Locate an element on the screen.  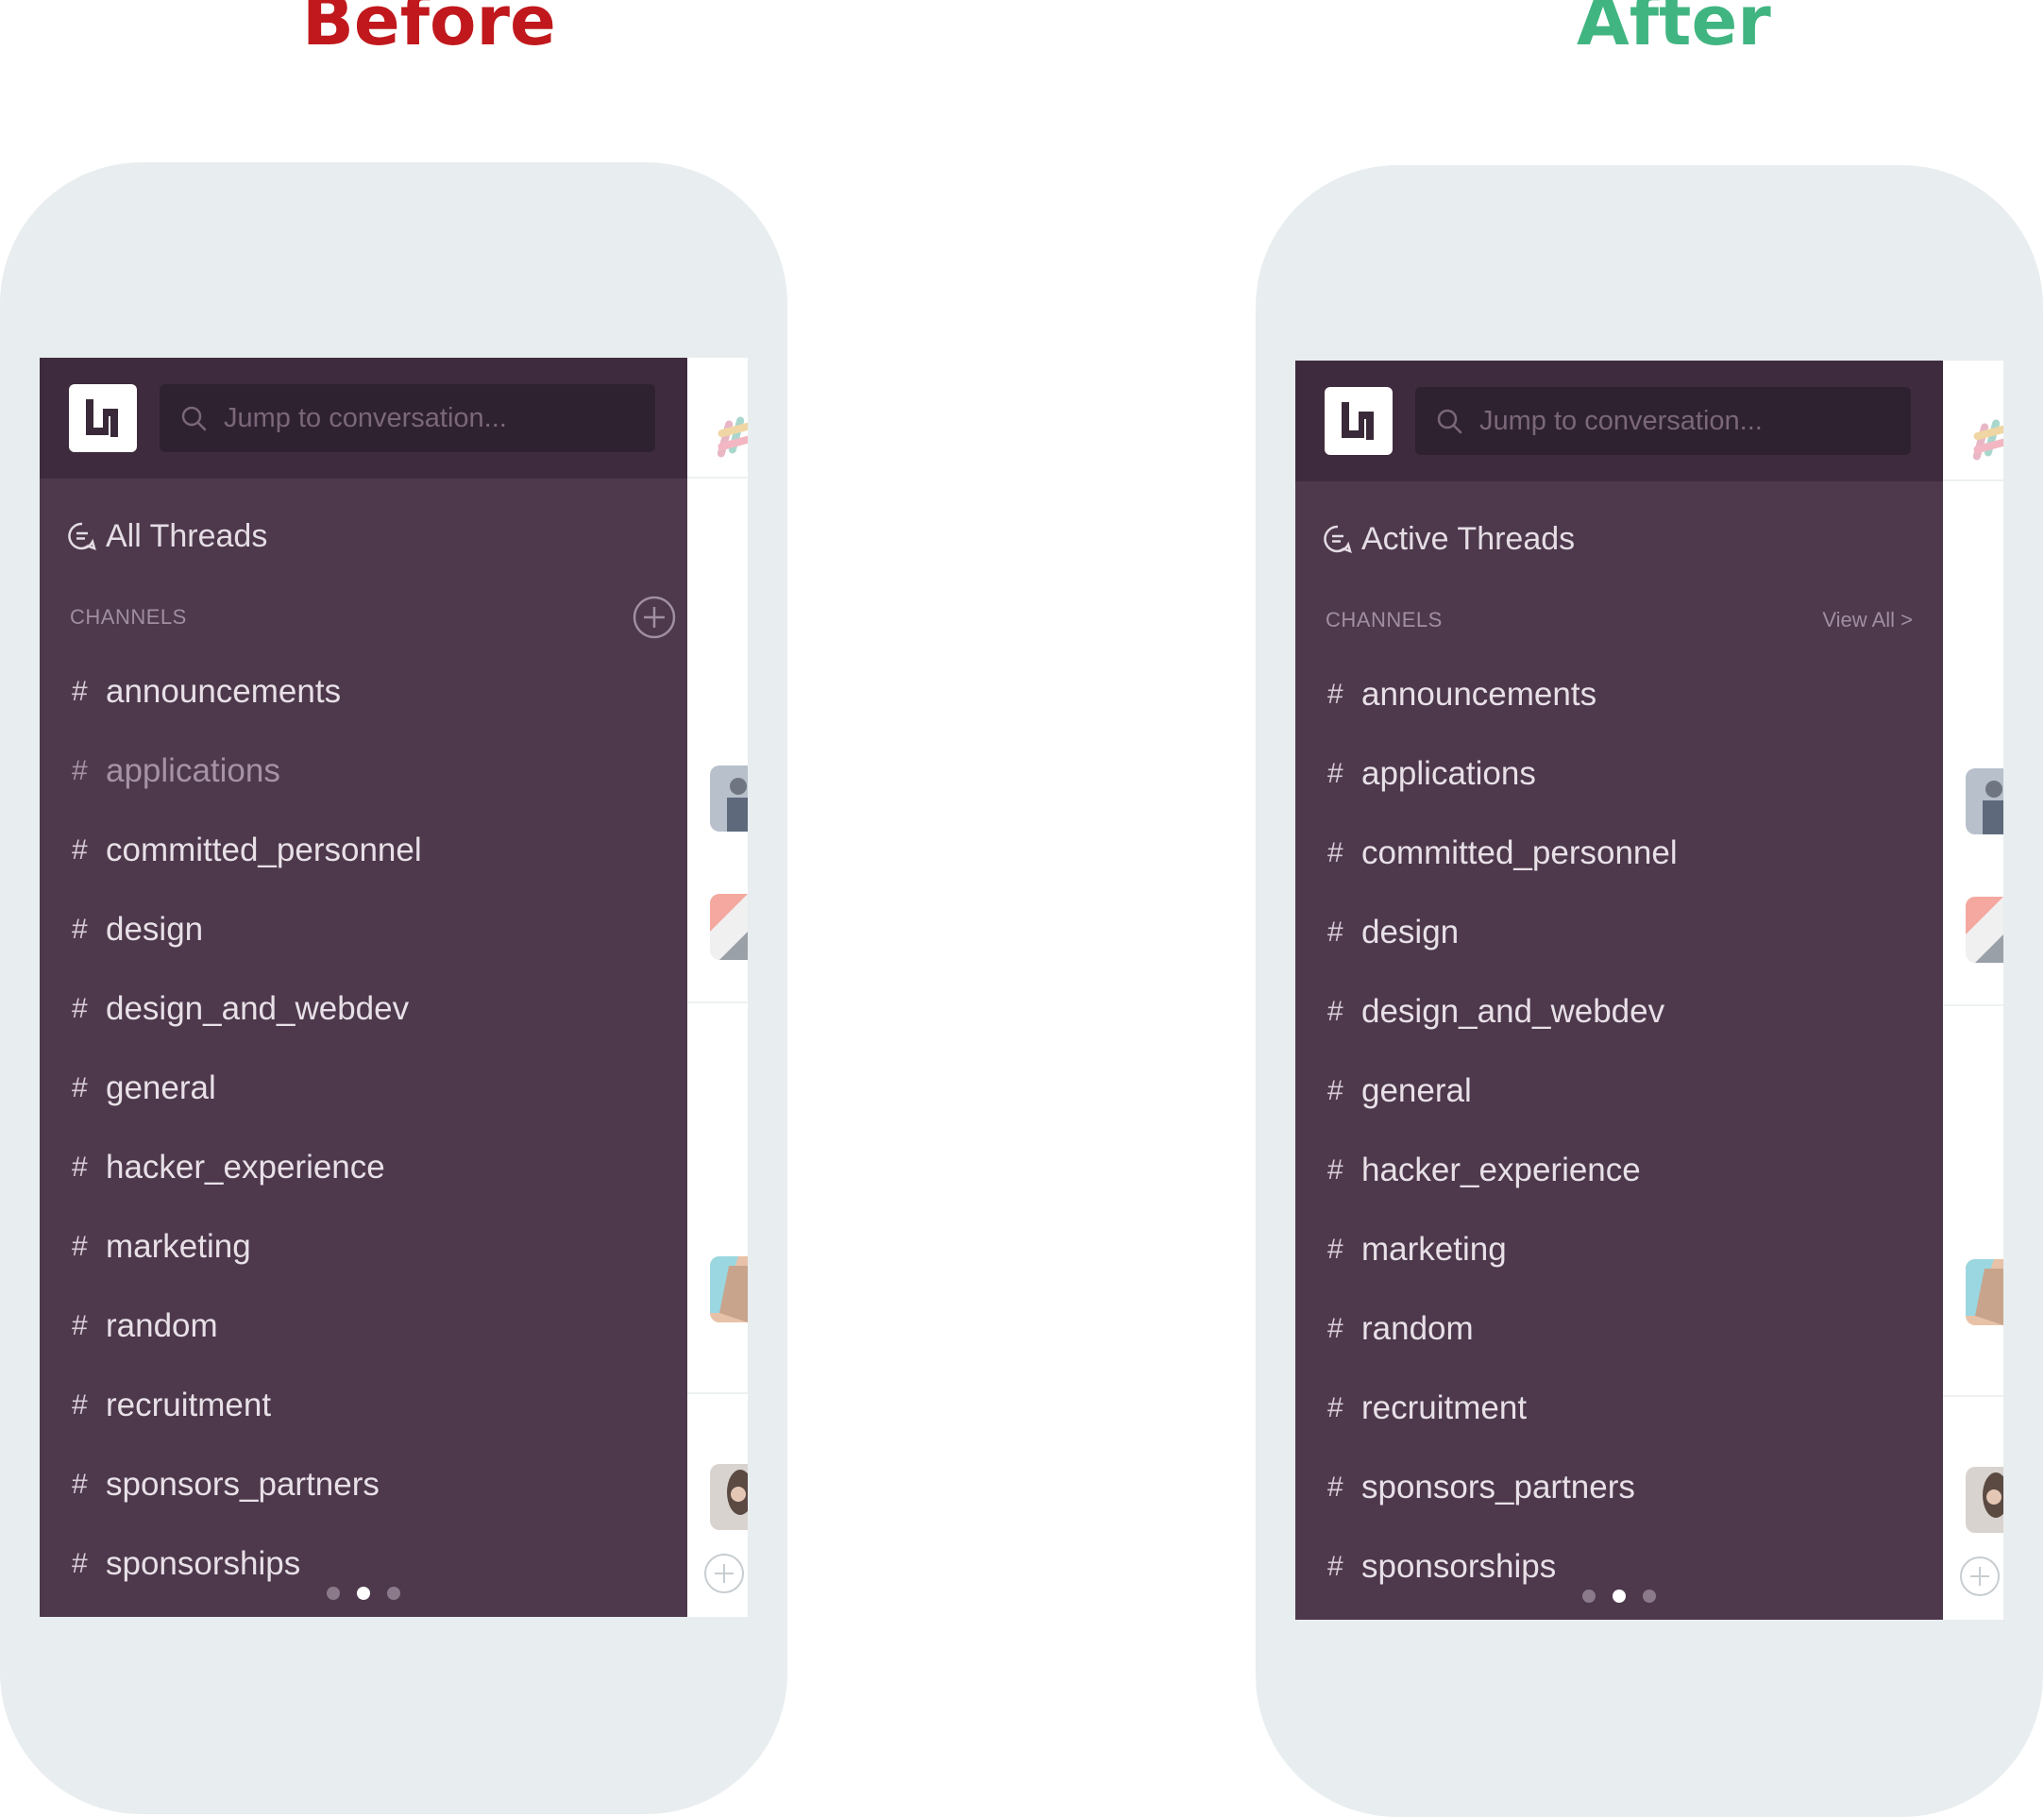
before-heading: Before is located at coordinates (429, 30).